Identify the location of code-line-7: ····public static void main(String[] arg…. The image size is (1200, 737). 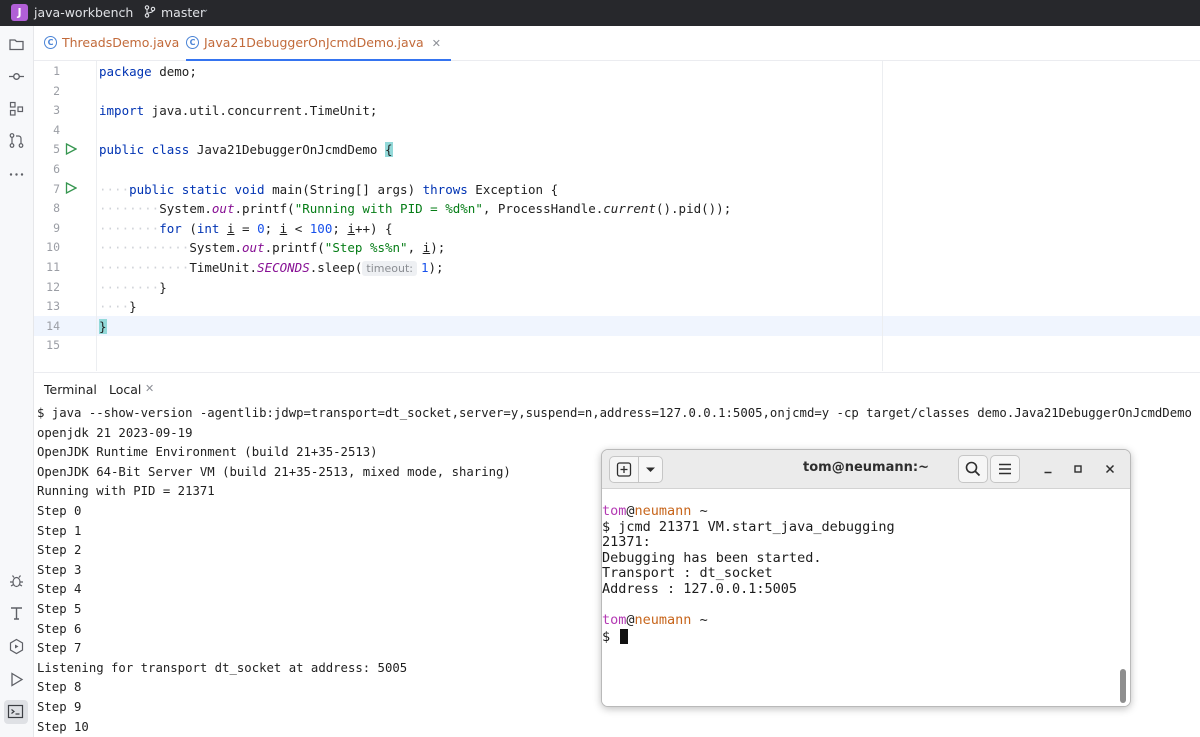
(329, 189).